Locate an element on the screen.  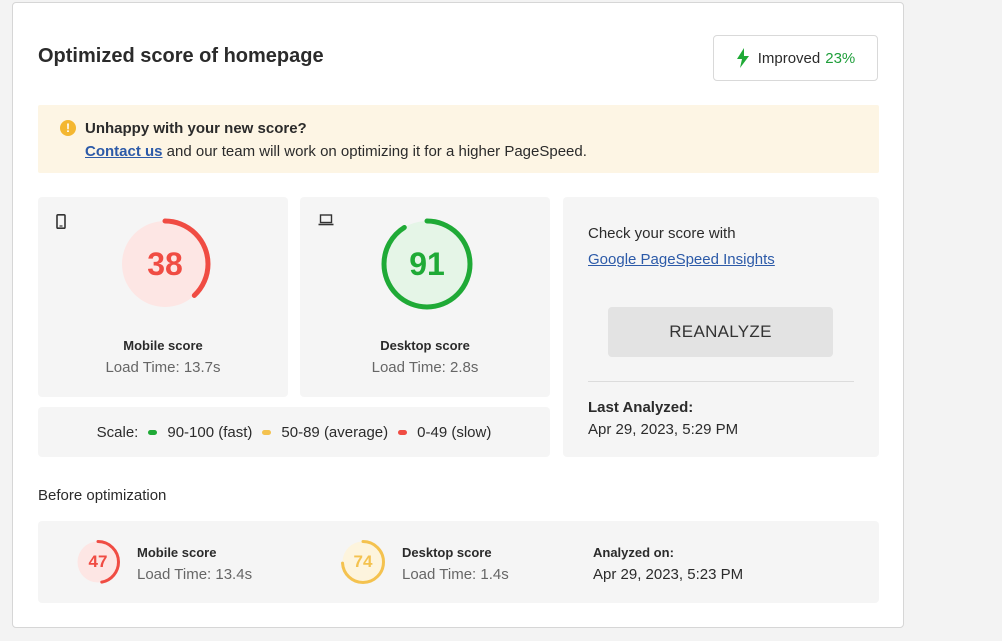
check-score-title: Check your score with is located at coordinates (662, 233).